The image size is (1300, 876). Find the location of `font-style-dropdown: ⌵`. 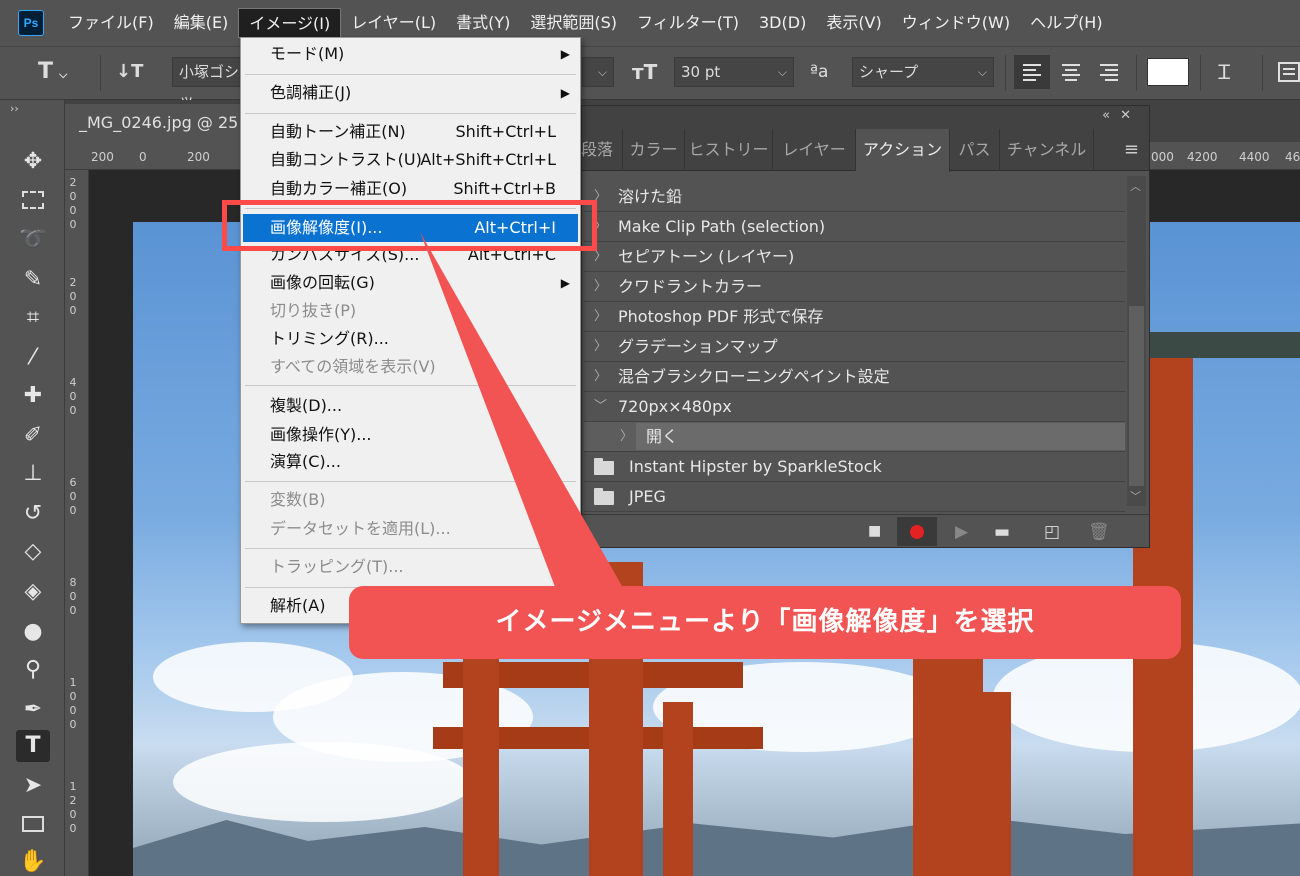

font-style-dropdown: ⌵ is located at coordinates (598, 72).